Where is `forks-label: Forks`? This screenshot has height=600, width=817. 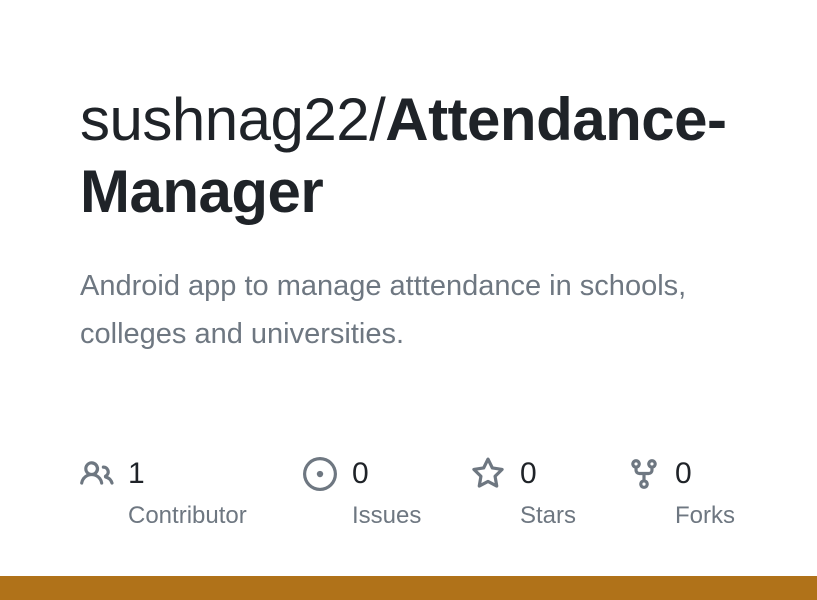
forks-label: Forks is located at coordinates (705, 515).